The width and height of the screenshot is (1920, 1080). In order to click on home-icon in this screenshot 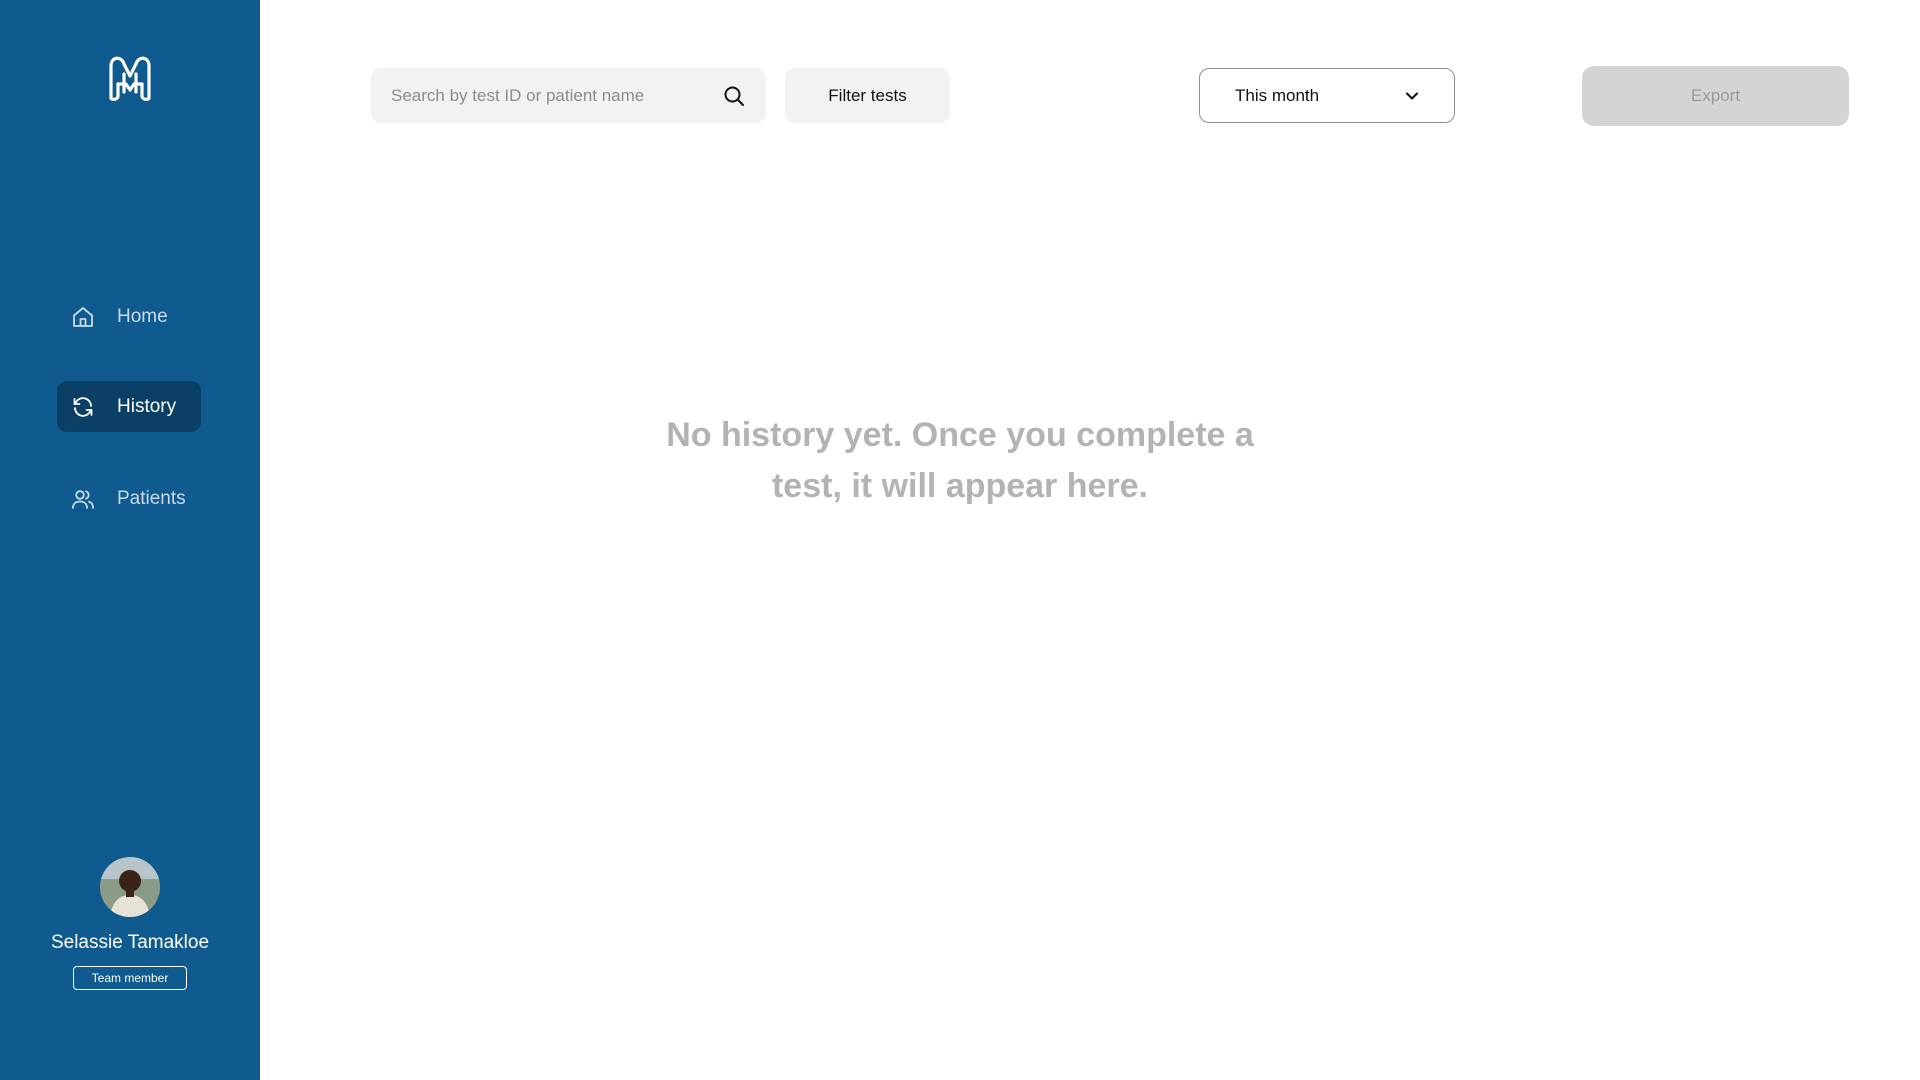, I will do `click(83, 317)`.